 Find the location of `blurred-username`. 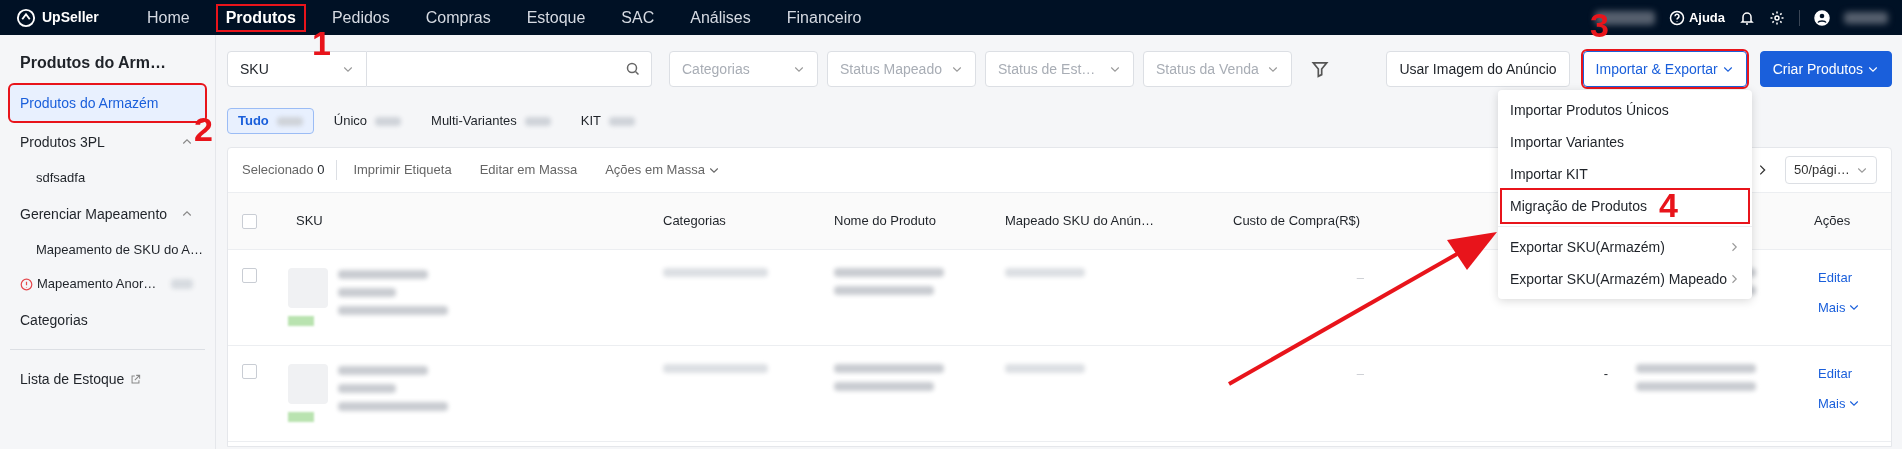

blurred-username is located at coordinates (1866, 17).